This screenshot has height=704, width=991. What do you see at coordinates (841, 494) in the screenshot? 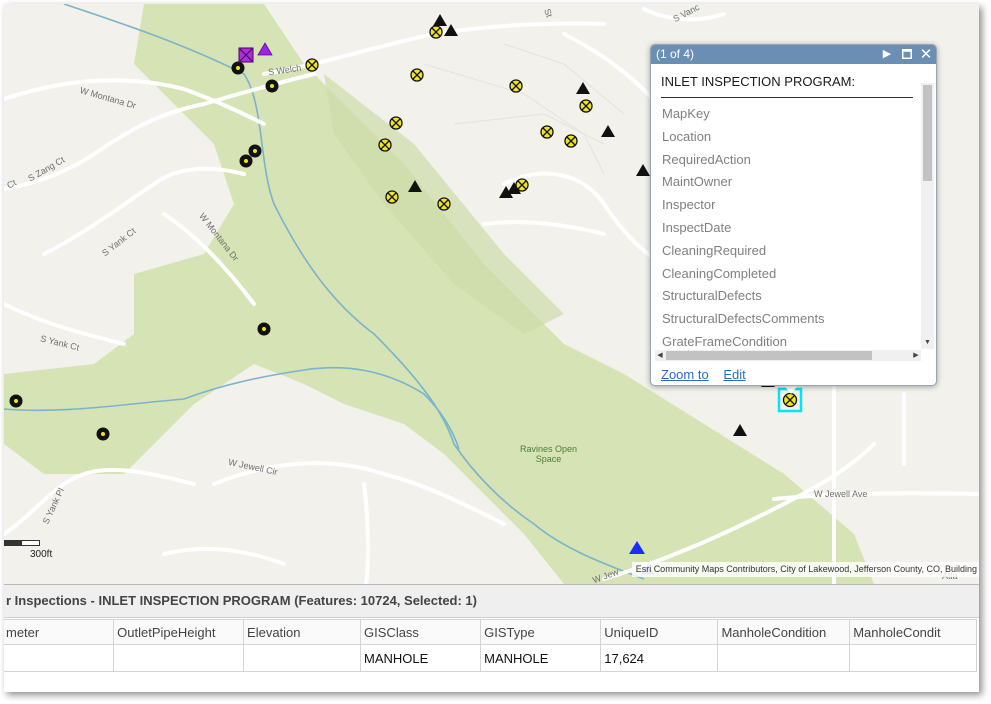
I see `street-label: W Jewell Ave` at bounding box center [841, 494].